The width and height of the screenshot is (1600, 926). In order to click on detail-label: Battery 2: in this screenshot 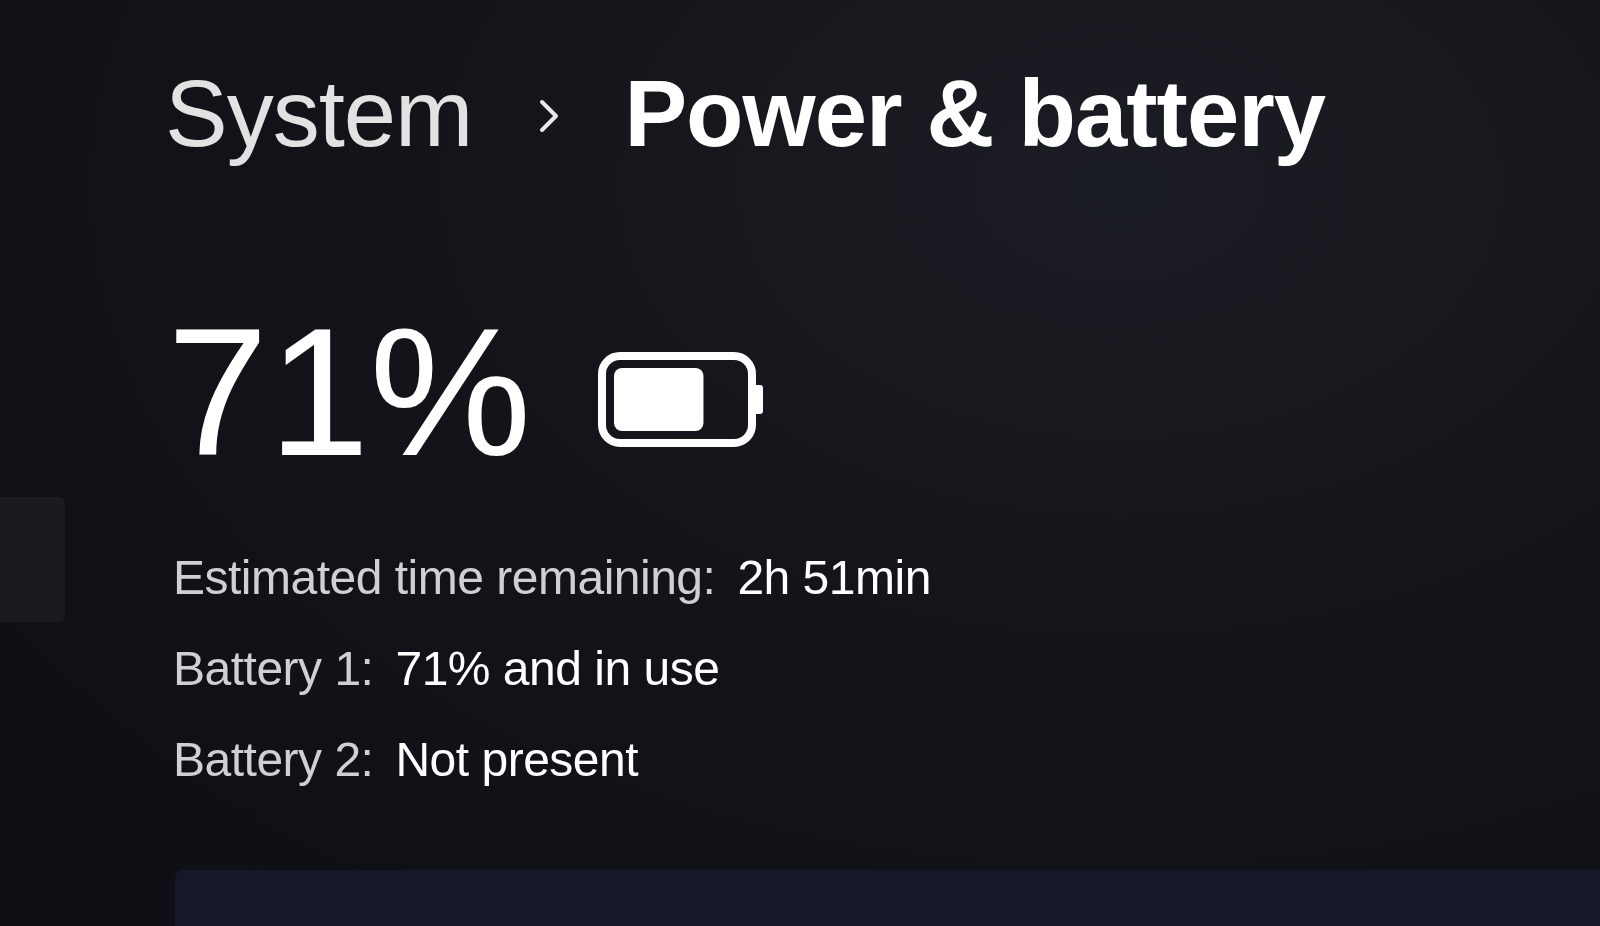, I will do `click(274, 759)`.